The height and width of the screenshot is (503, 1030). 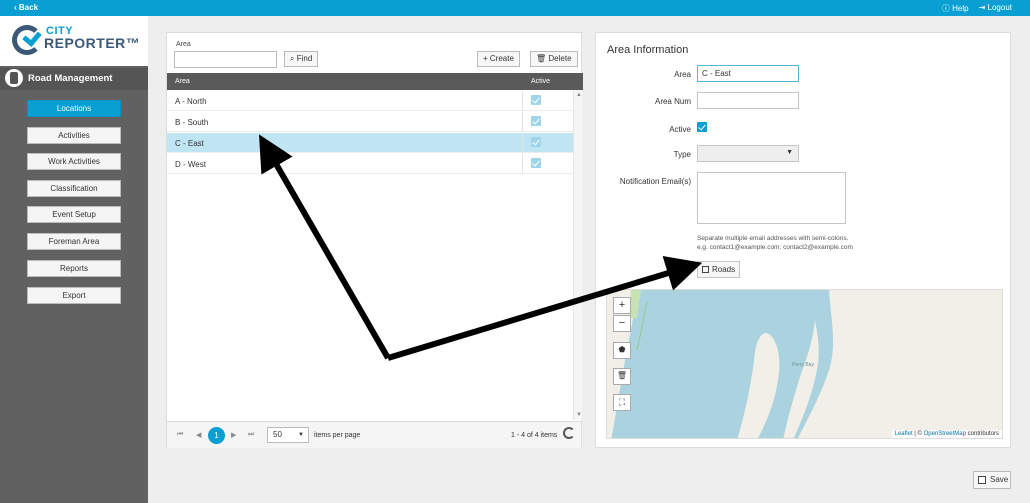 I want to click on grid-scrollbar: ▲ ▼, so click(x=577, y=255).